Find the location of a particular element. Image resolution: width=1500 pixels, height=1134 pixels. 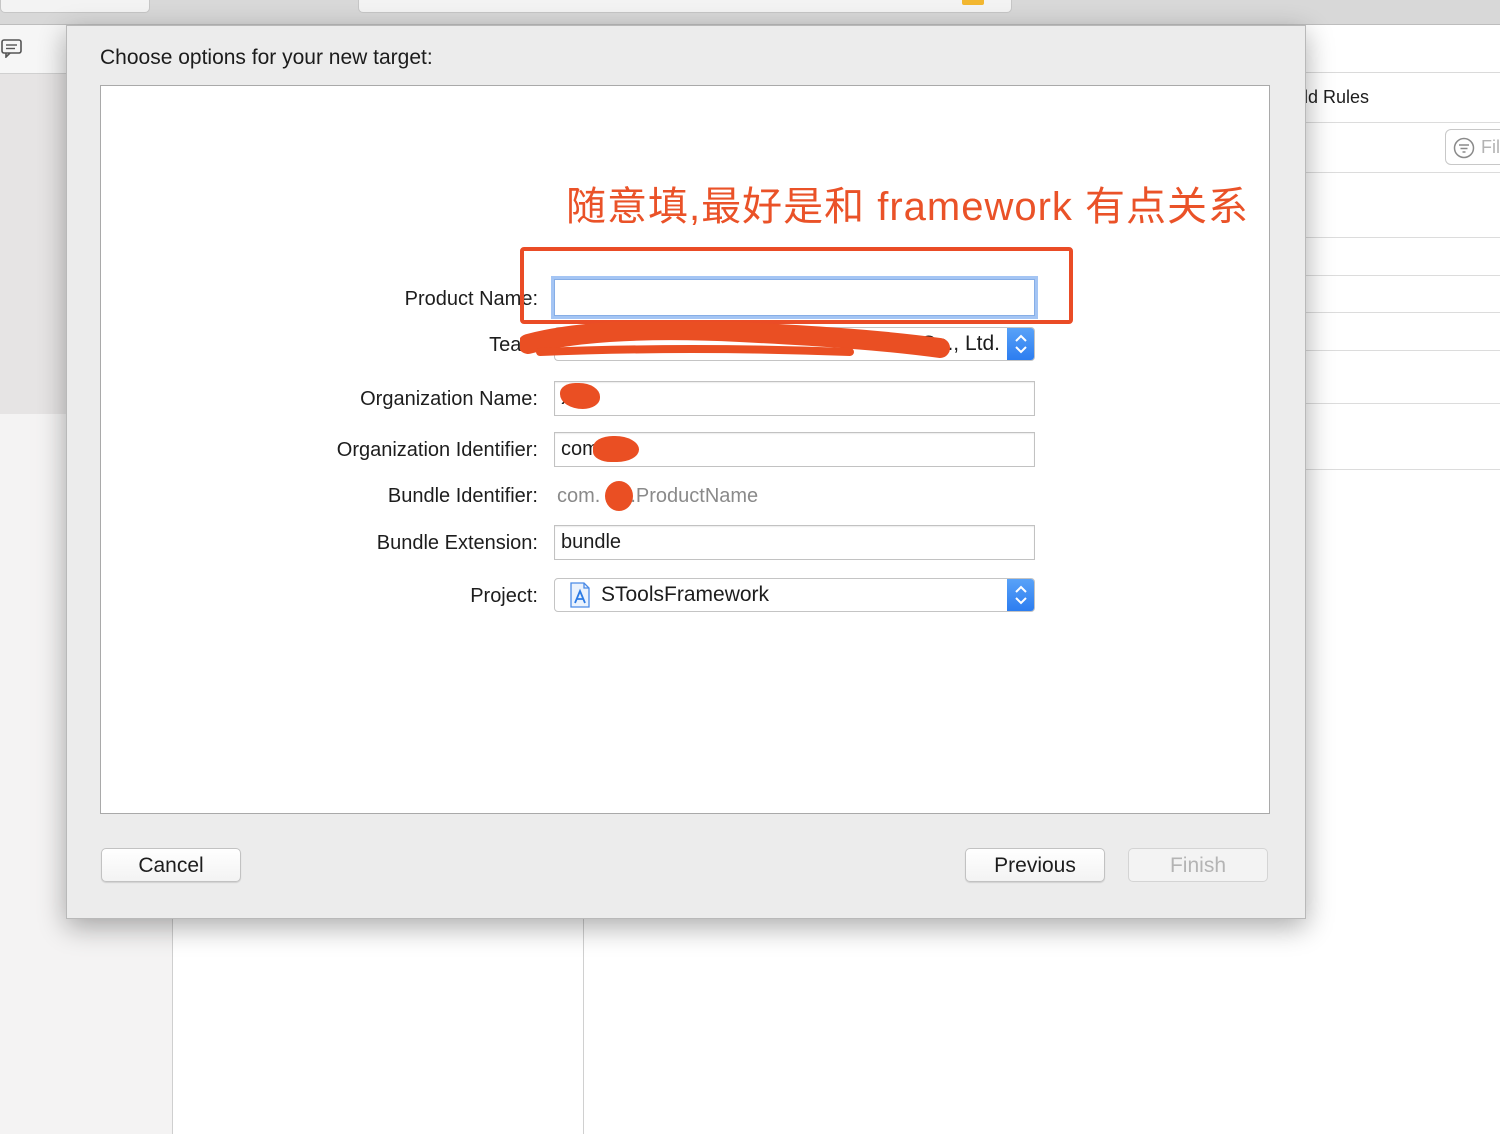

bundle-extension-label: Bundle Extension: is located at coordinates (457, 543).